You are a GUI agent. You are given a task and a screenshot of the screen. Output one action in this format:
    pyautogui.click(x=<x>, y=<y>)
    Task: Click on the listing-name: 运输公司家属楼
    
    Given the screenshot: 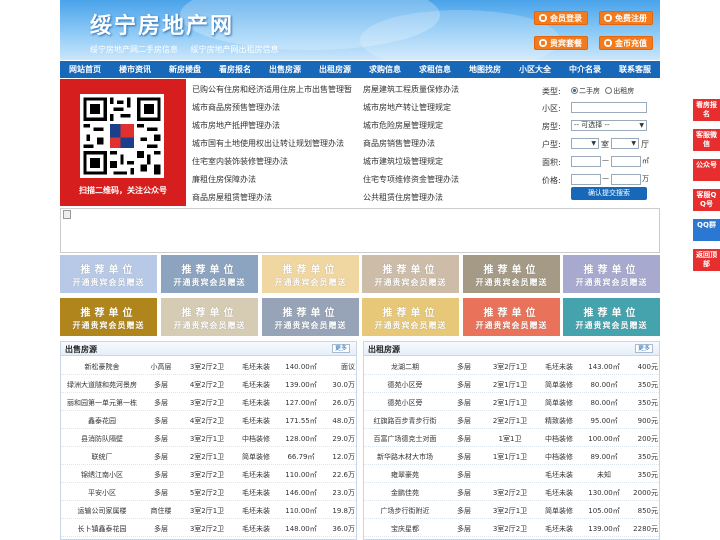 What is the action you would take?
    pyautogui.click(x=102, y=511)
    